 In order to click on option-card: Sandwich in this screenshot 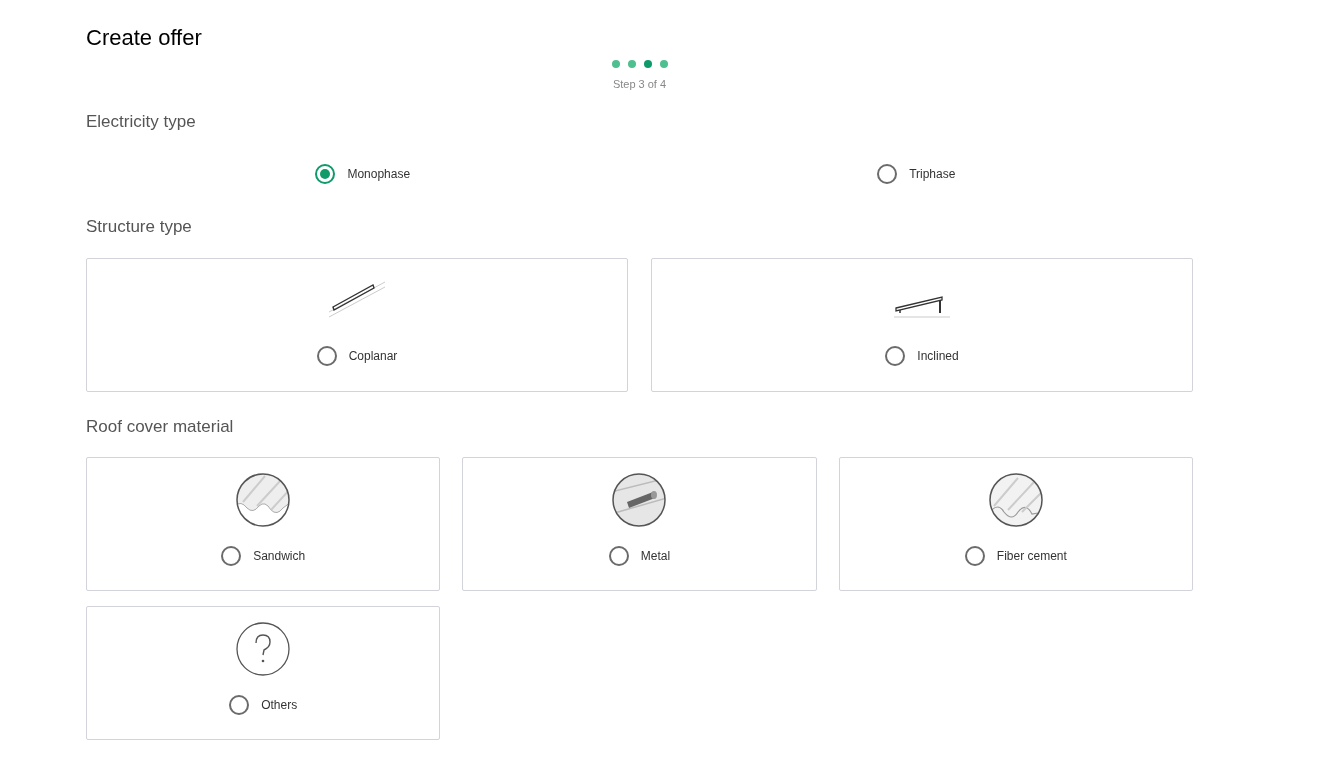, I will do `click(263, 524)`.